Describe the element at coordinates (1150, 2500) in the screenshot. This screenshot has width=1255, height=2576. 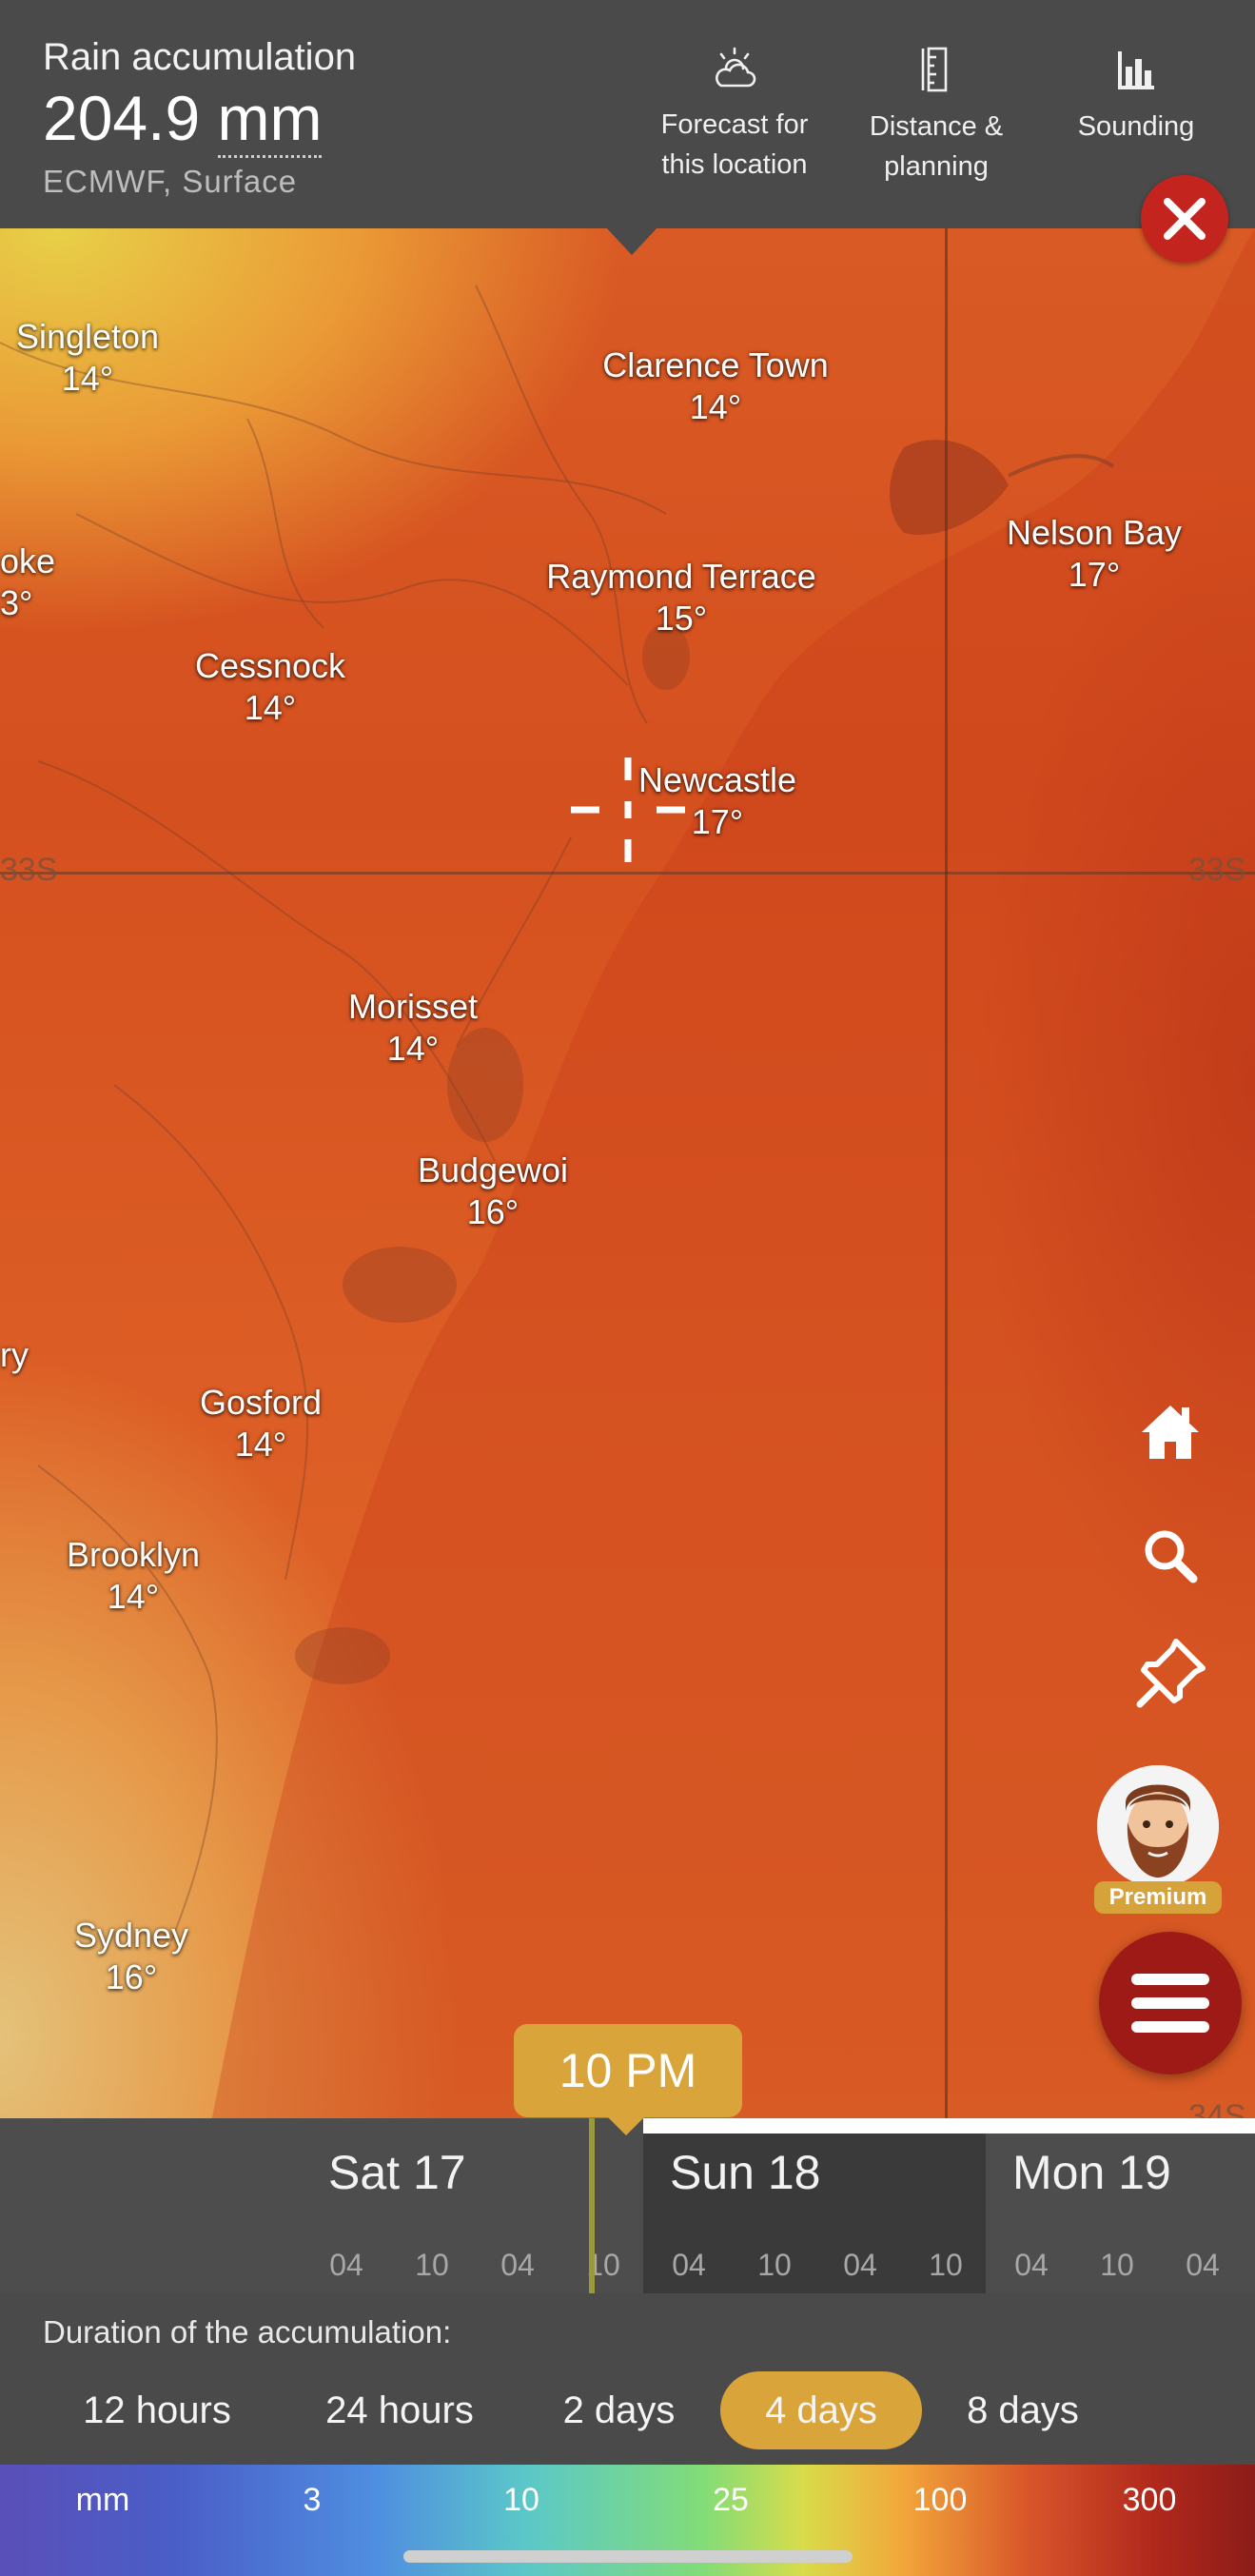
I see `legend-stop: 300` at that location.